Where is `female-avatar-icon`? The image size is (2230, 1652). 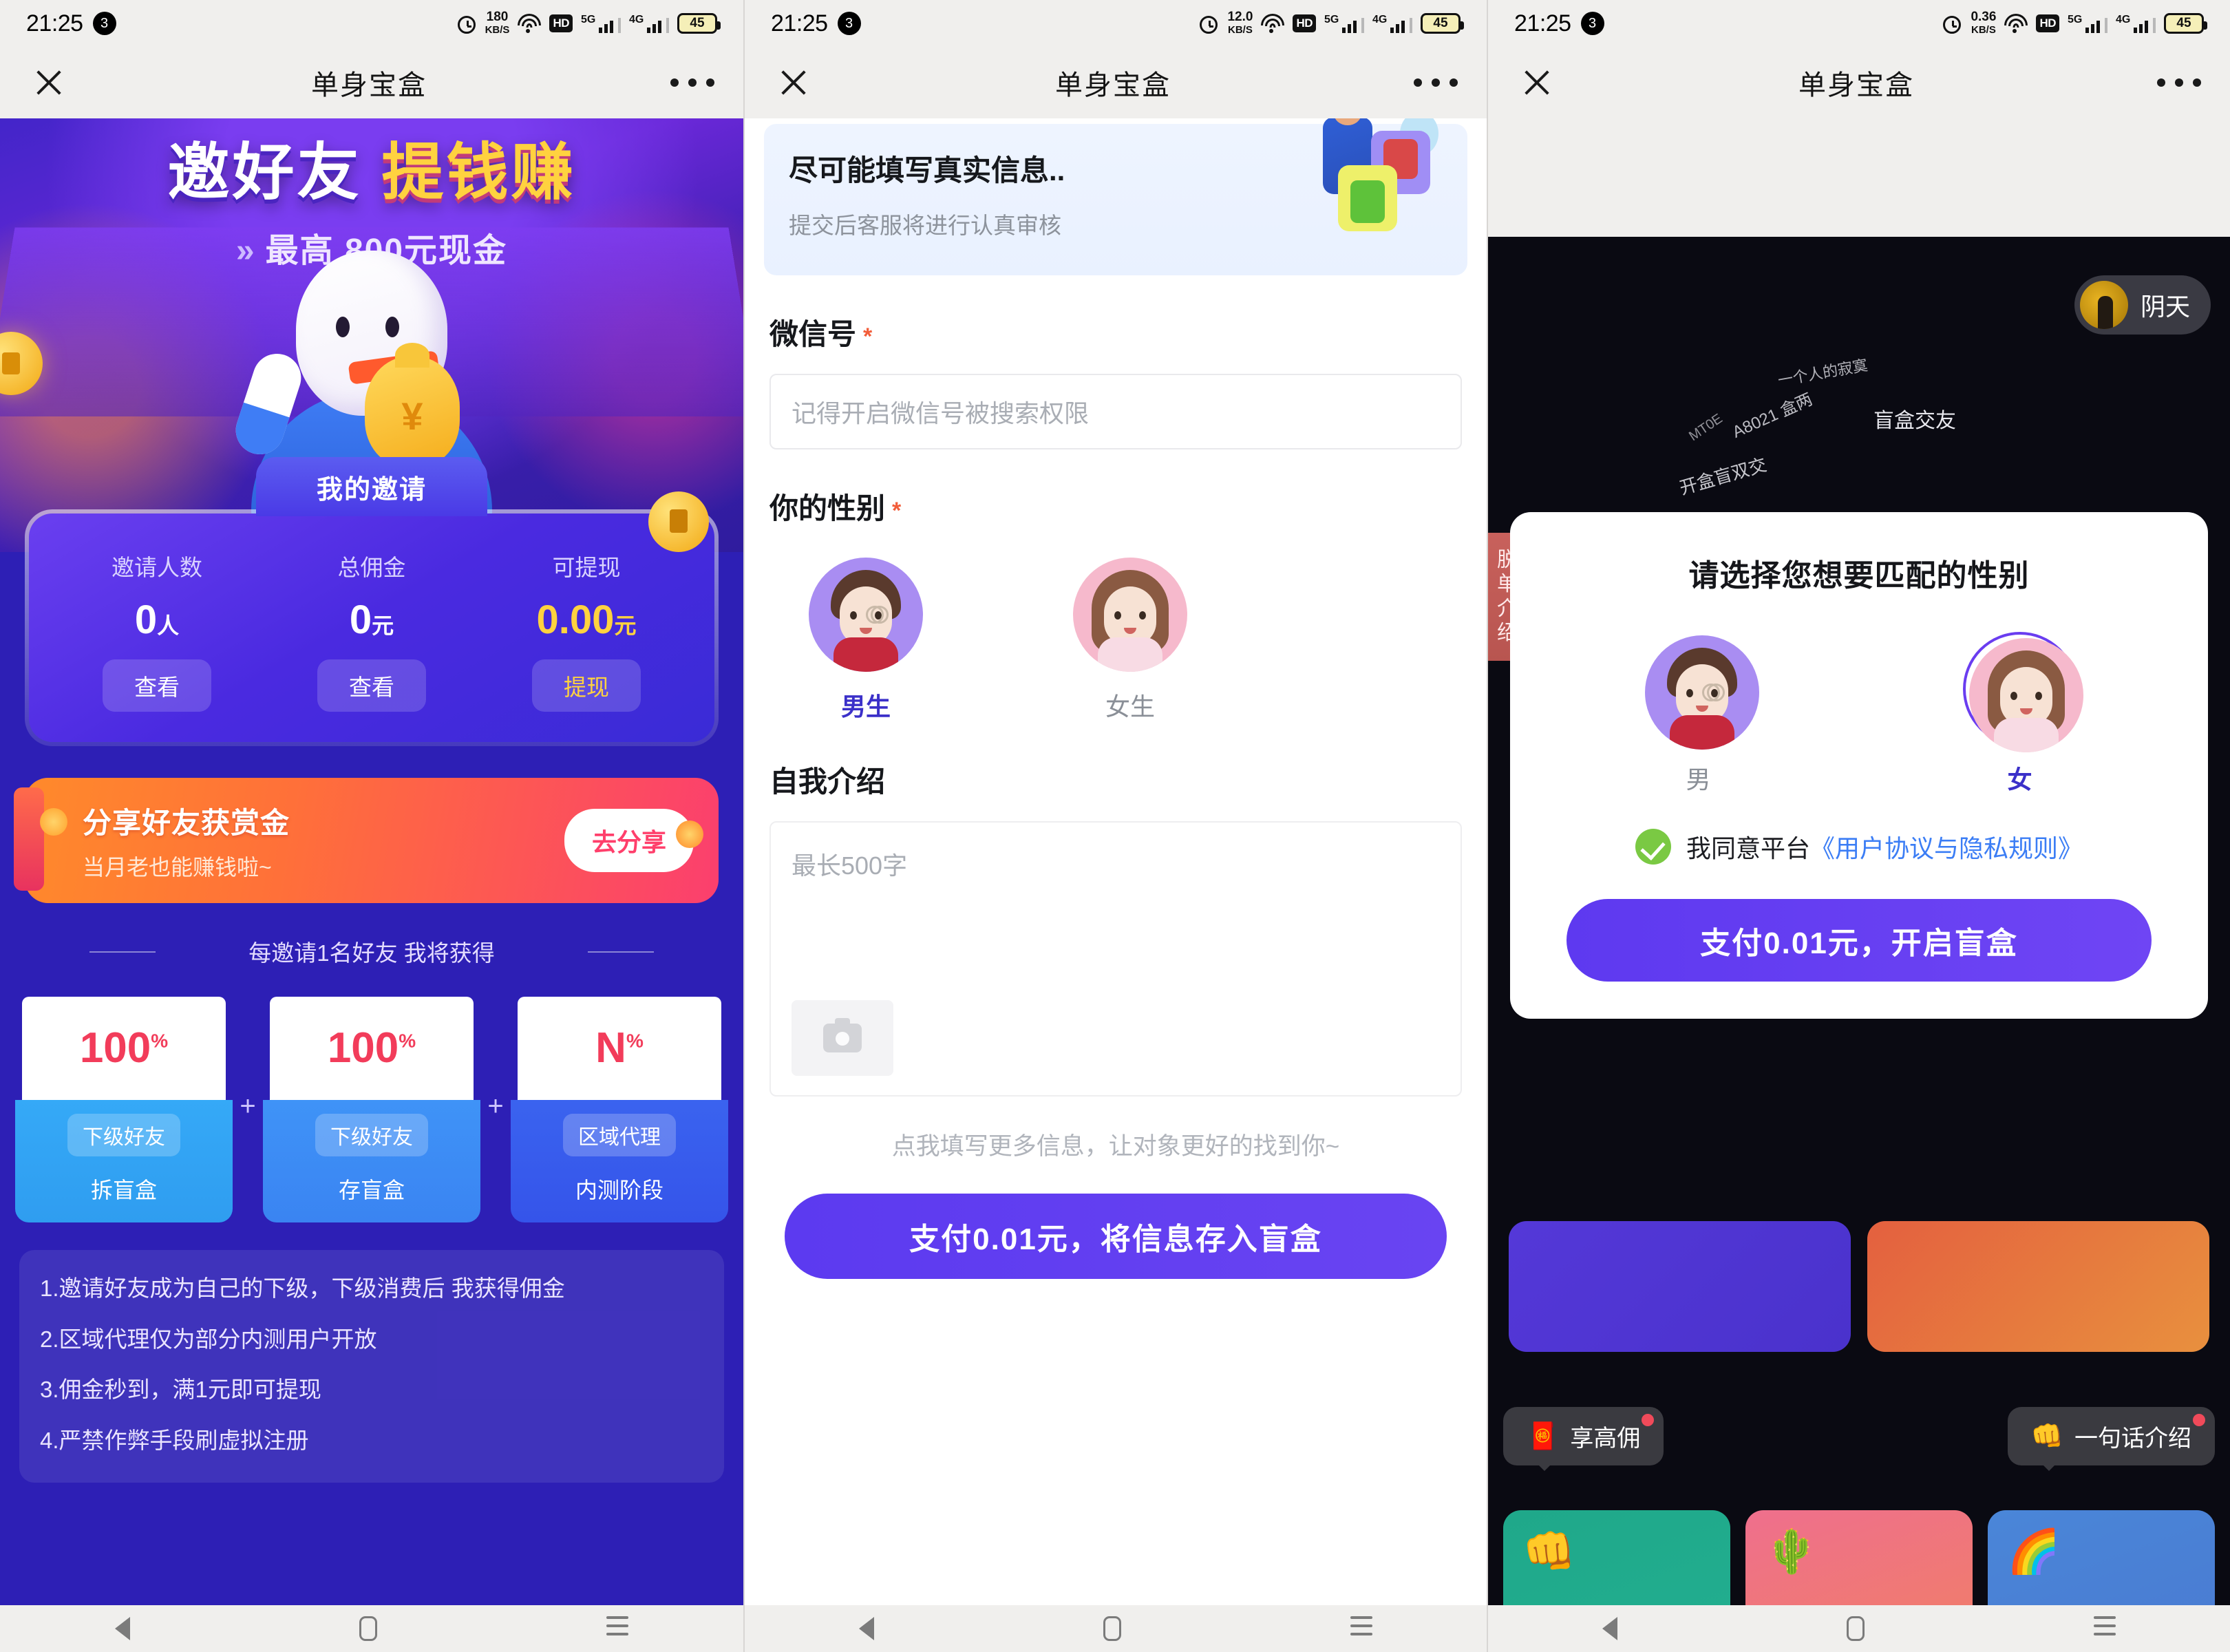
female-avatar-icon is located at coordinates (2025, 695).